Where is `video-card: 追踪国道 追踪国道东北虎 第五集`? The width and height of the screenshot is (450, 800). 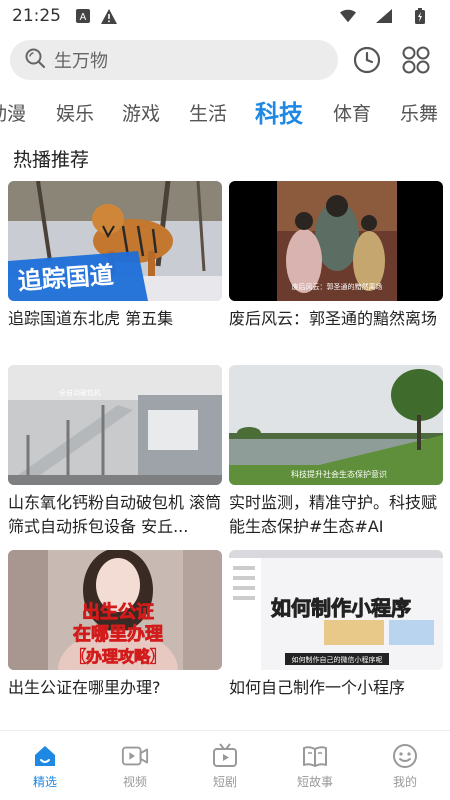
video-card: 追踪国道 追踪国道东北虎 第五集 is located at coordinates (115, 256).